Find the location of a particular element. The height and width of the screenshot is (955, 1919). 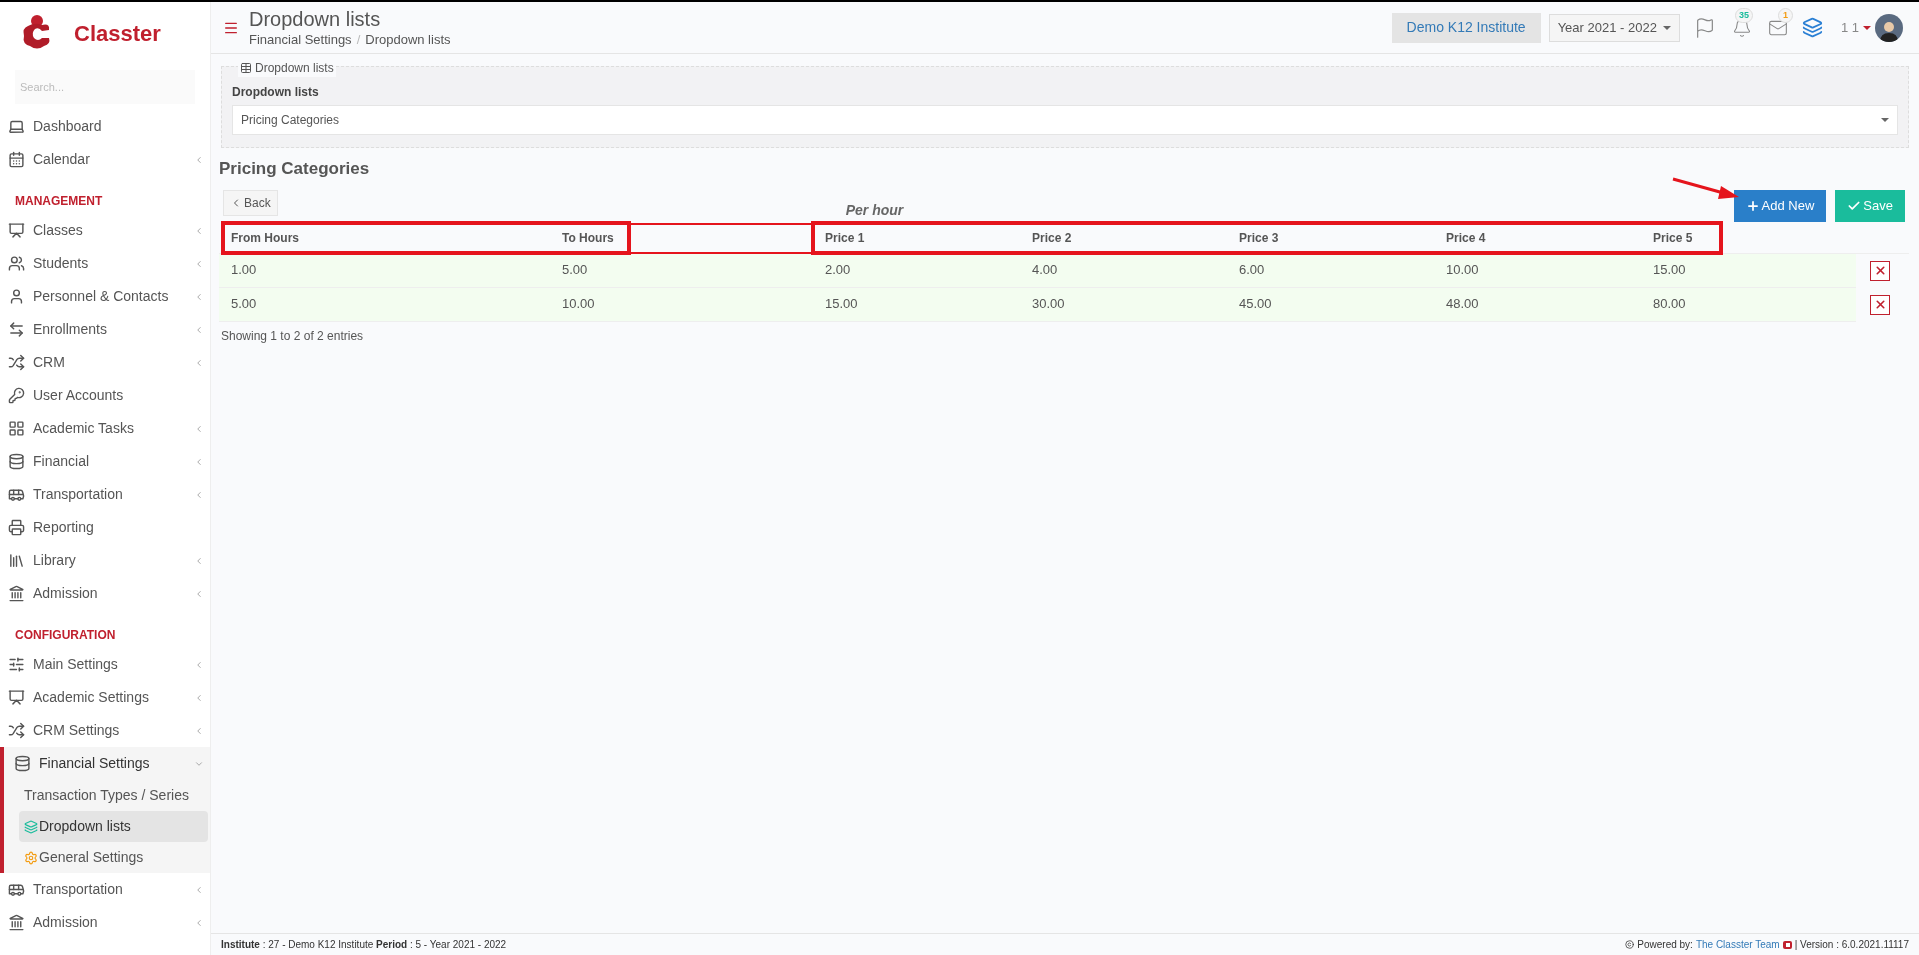

section-heading: CONFIGURATION is located at coordinates (65, 635).